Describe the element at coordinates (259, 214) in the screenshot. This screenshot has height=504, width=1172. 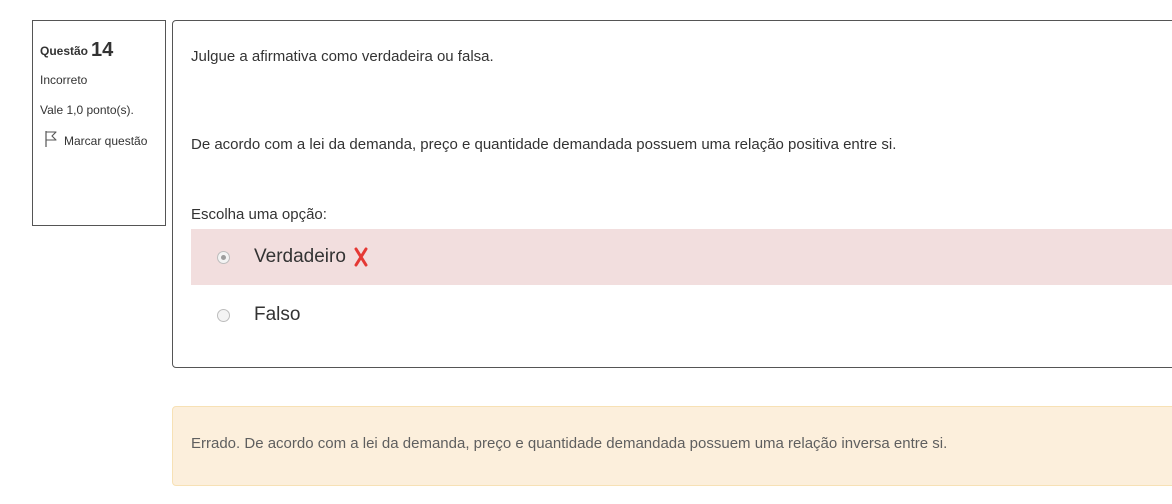
I see `answer-prompt: Escolha uma opção:` at that location.